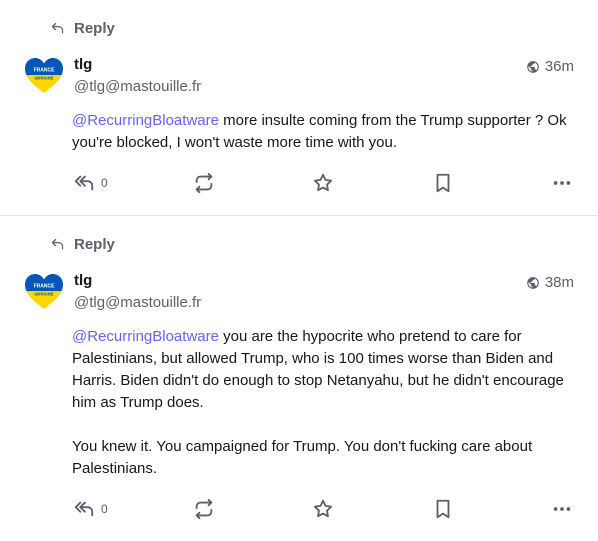  Describe the element at coordinates (559, 66) in the screenshot. I see `relative-time: 36m` at that location.